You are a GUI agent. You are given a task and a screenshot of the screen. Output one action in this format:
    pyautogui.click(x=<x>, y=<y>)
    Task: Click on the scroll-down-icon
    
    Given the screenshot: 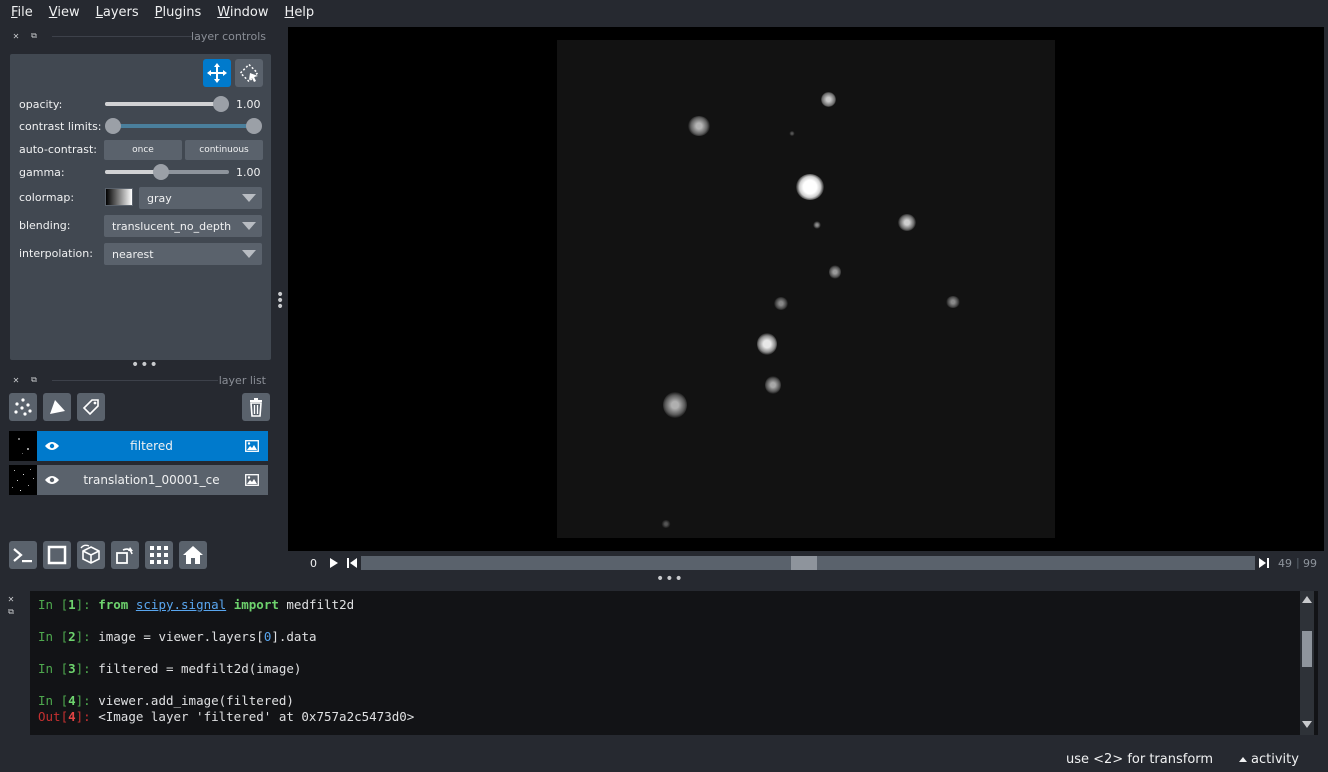 What is the action you would take?
    pyautogui.click(x=1307, y=724)
    